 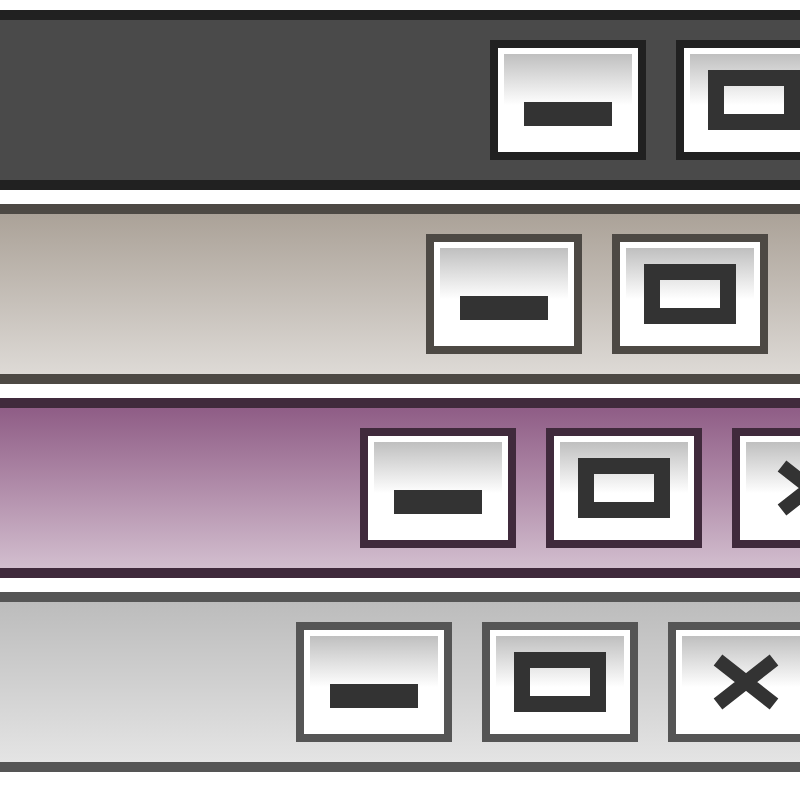 What do you see at coordinates (746, 682) in the screenshot?
I see `close-icon` at bounding box center [746, 682].